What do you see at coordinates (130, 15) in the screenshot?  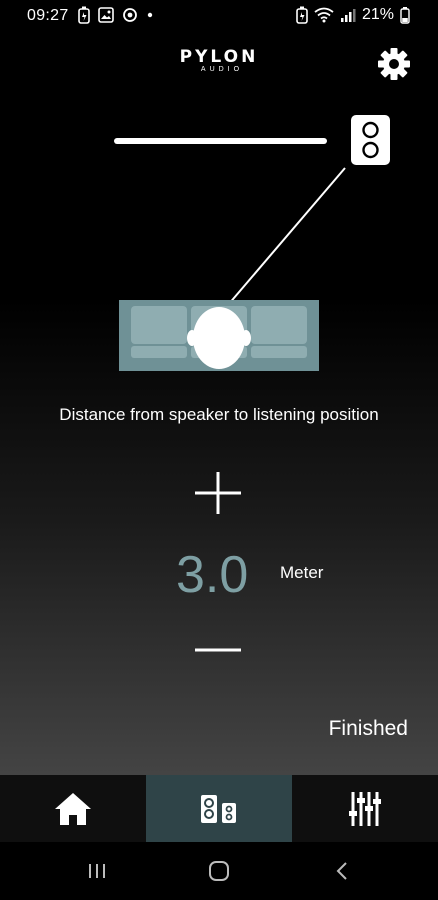 I see `sync-icon` at bounding box center [130, 15].